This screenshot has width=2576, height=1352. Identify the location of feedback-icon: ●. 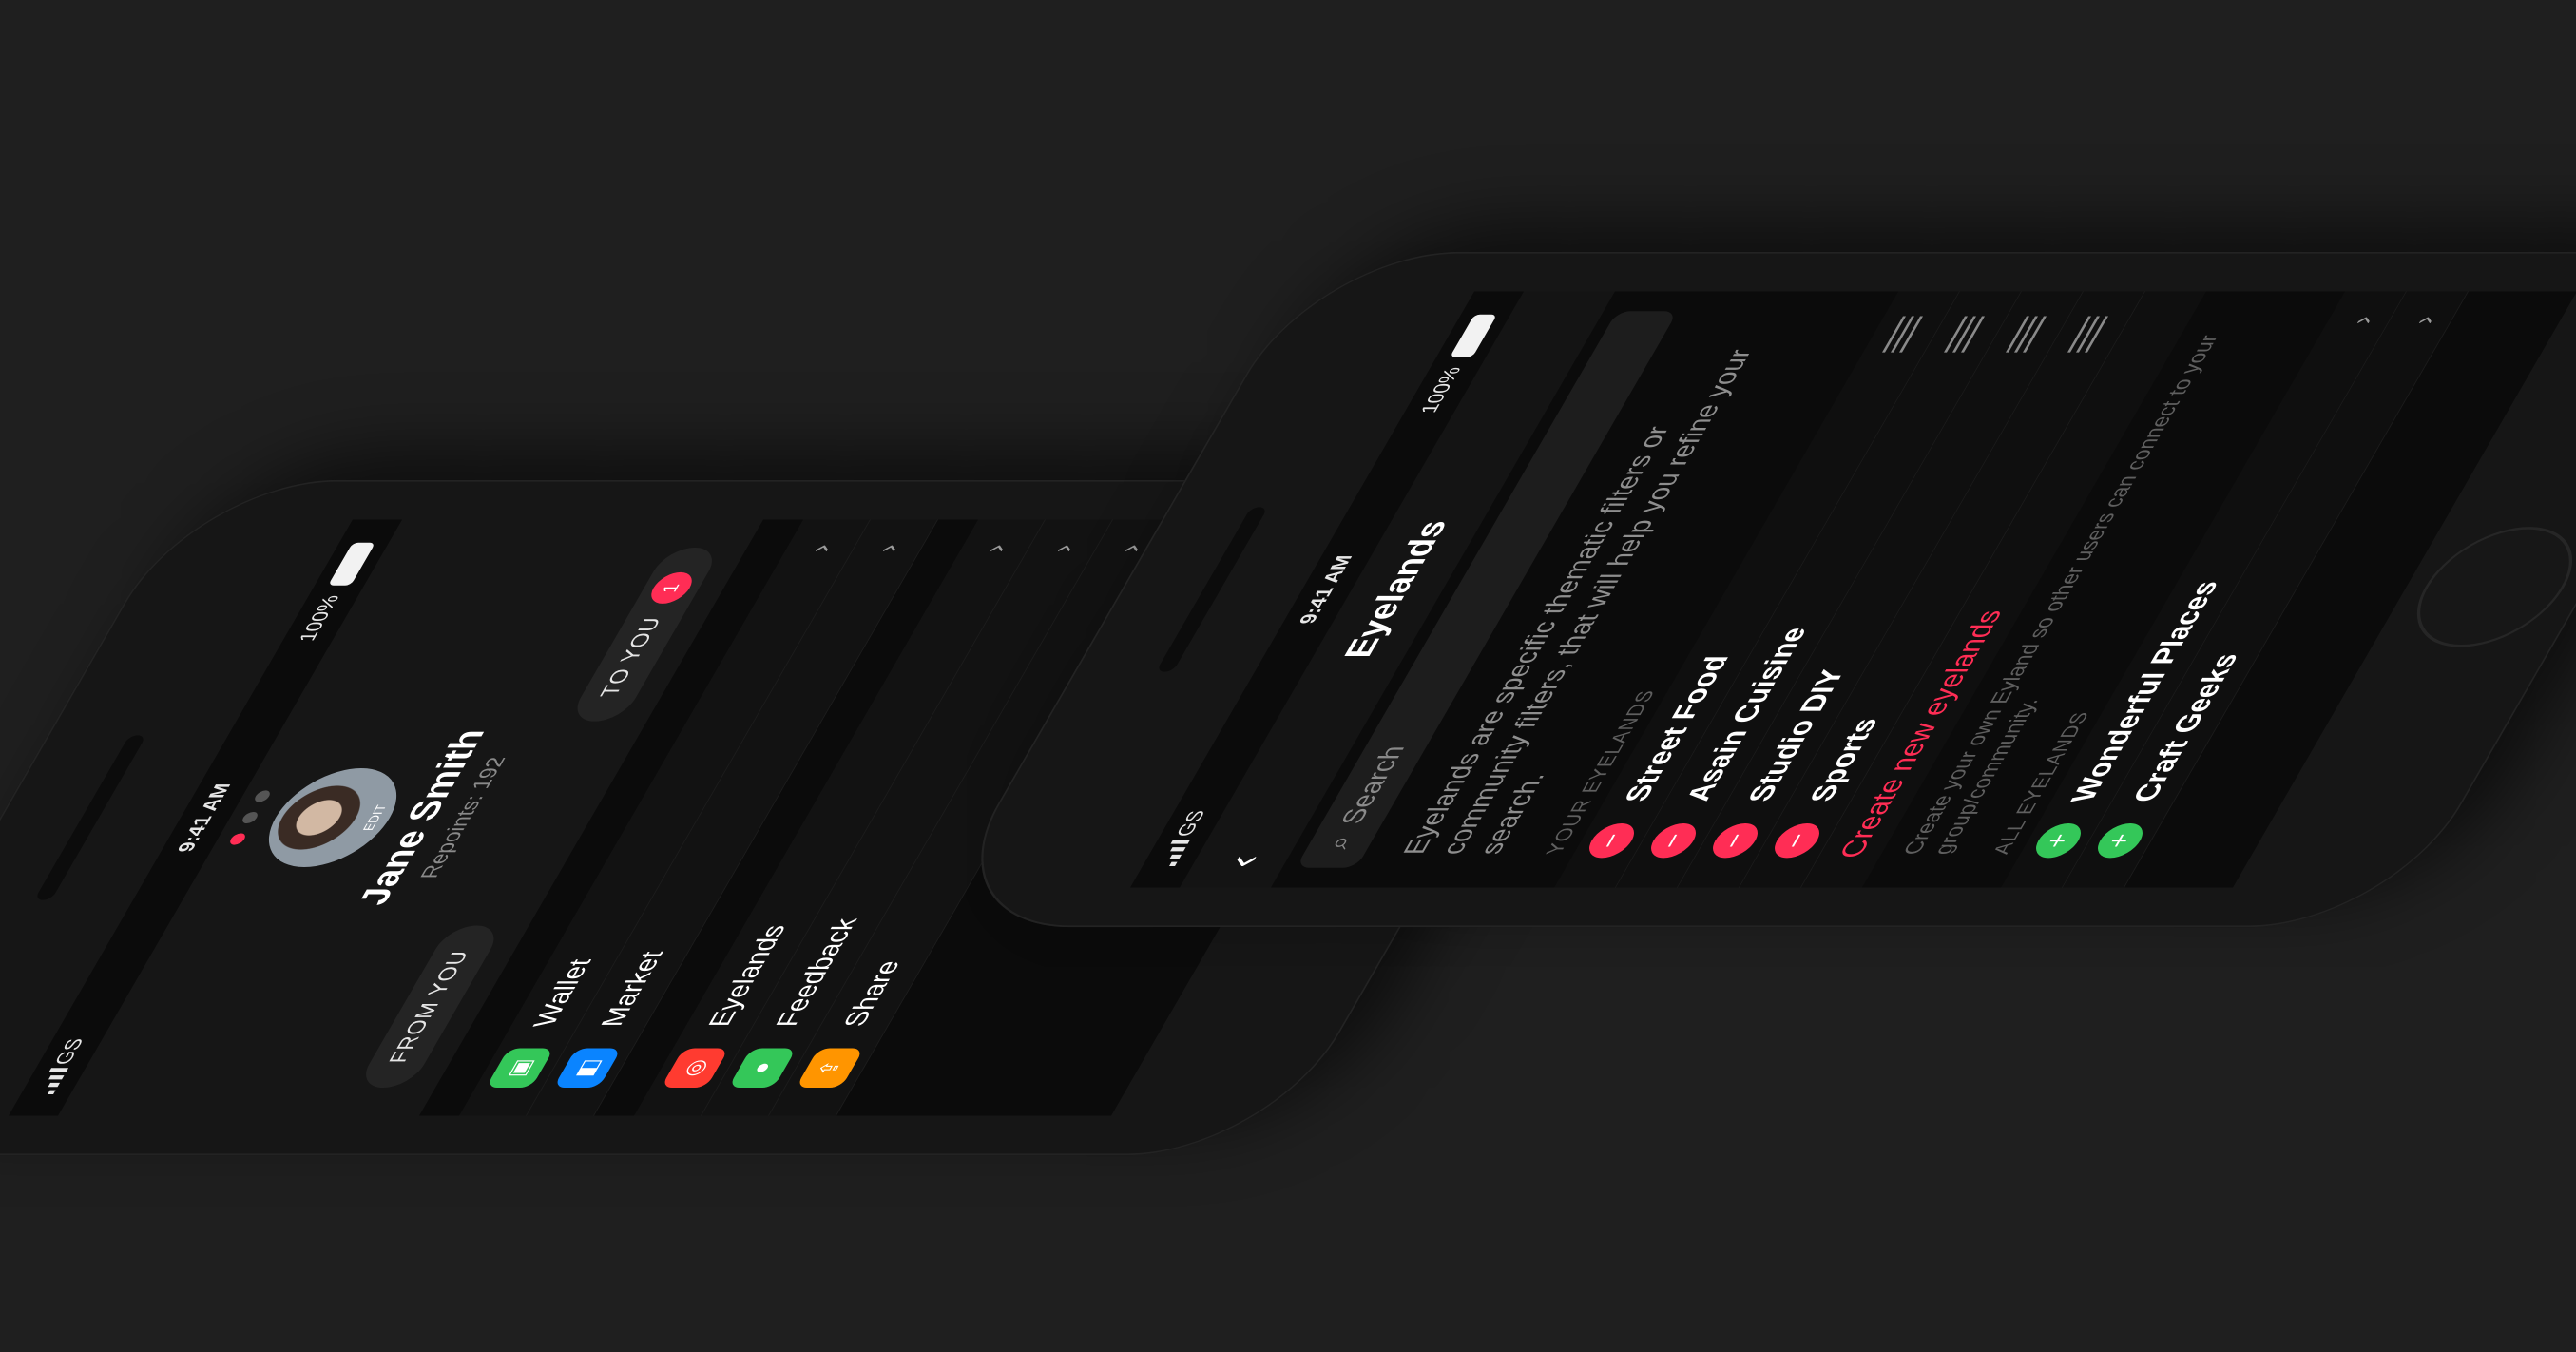
(762, 1068).